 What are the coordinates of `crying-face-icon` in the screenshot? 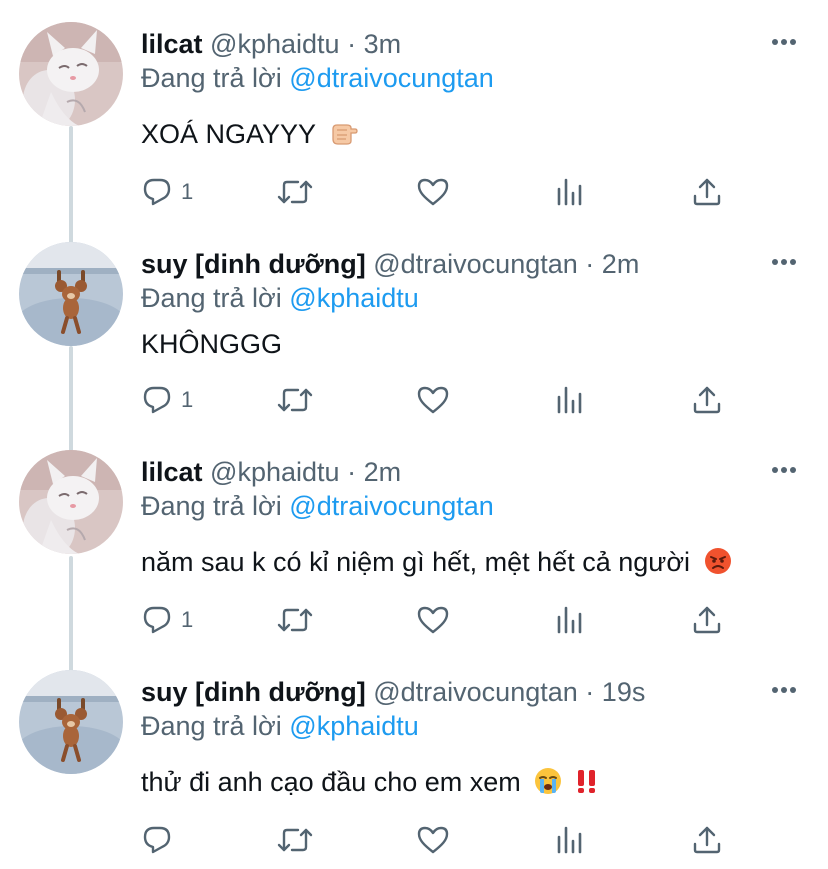 It's located at (548, 785).